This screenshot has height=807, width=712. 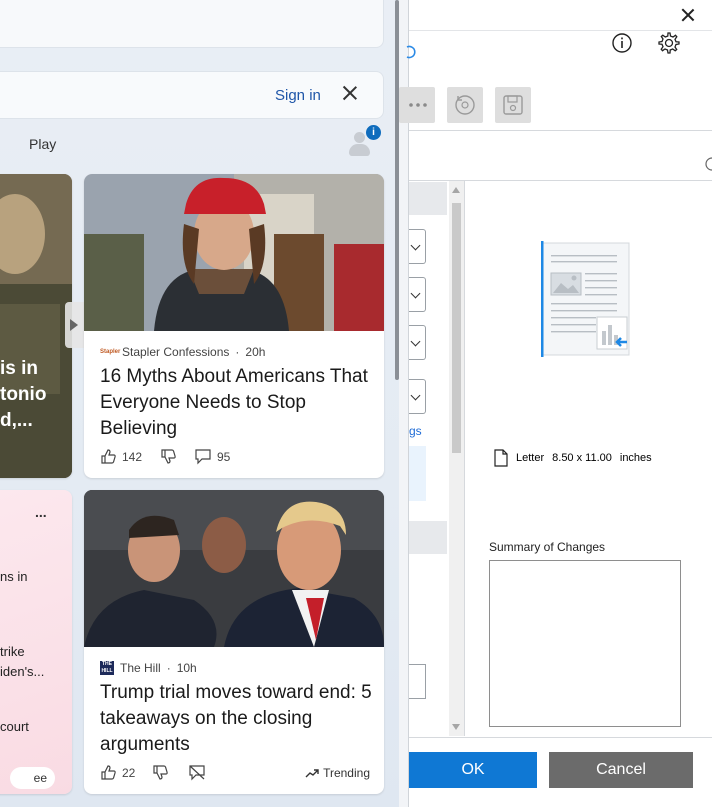 What do you see at coordinates (621, 770) in the screenshot?
I see `cancel-button: Cancel` at bounding box center [621, 770].